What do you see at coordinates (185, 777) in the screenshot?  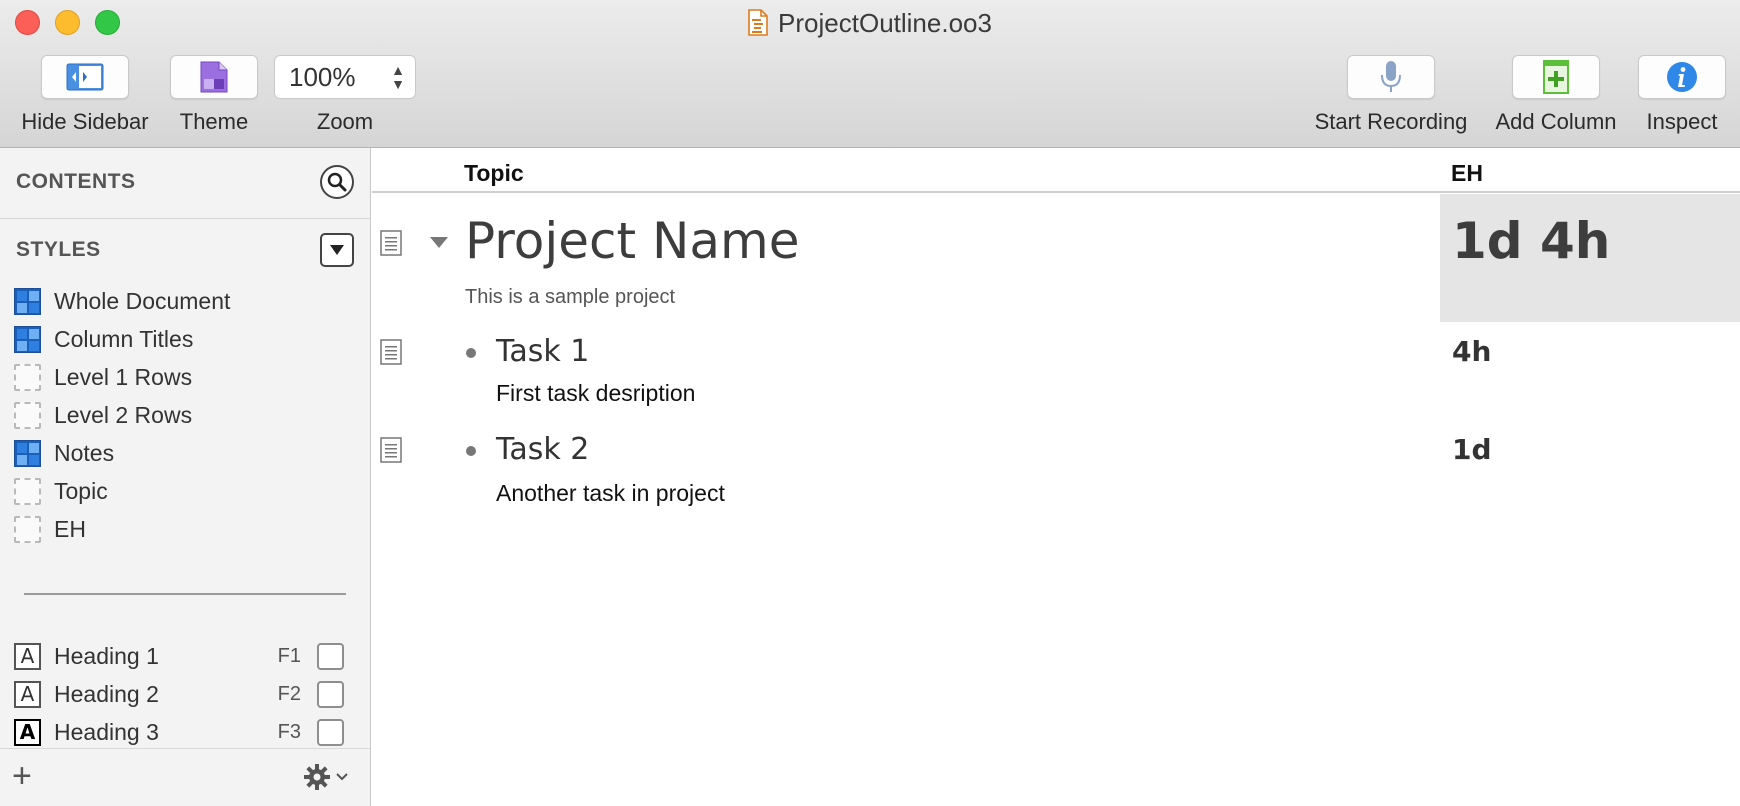 I see `sidebar-footer: +` at bounding box center [185, 777].